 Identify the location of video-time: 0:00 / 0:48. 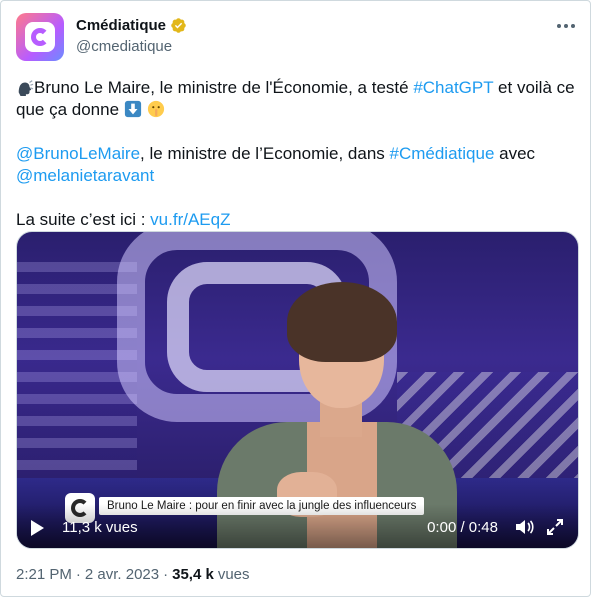
(462, 527).